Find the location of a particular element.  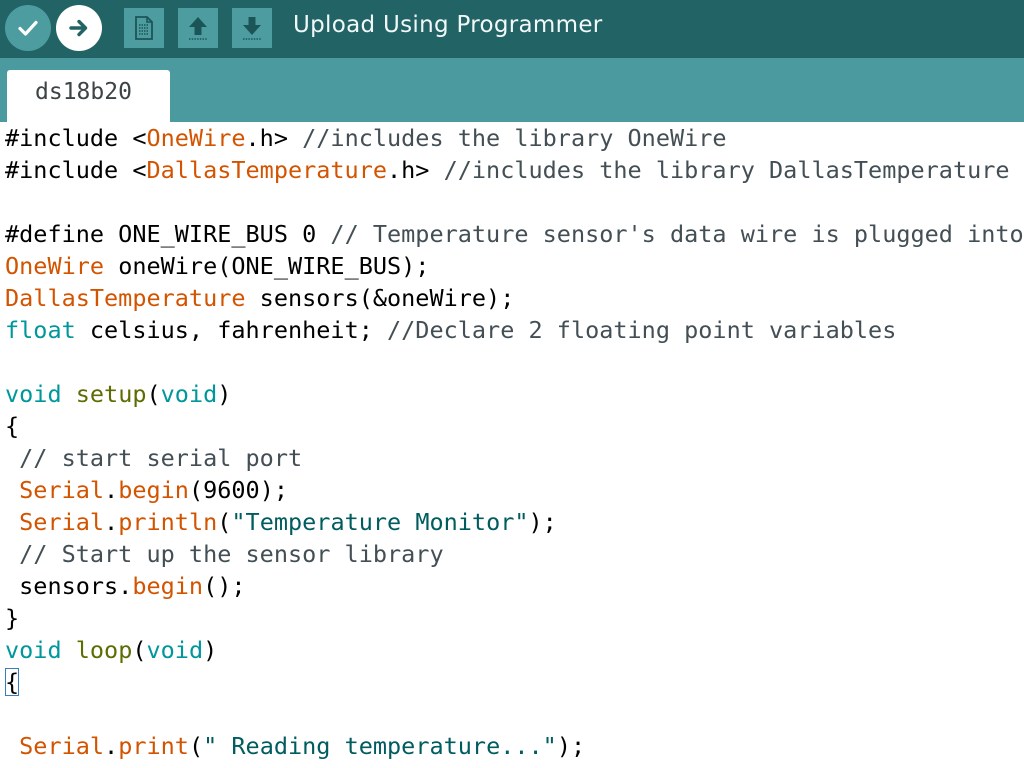

tab-label: ds18b20 is located at coordinates (83, 92).